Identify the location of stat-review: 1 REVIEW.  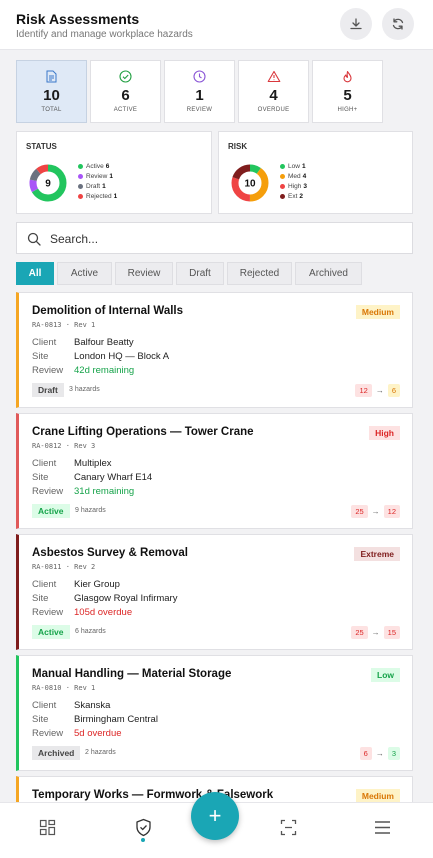
(199, 91).